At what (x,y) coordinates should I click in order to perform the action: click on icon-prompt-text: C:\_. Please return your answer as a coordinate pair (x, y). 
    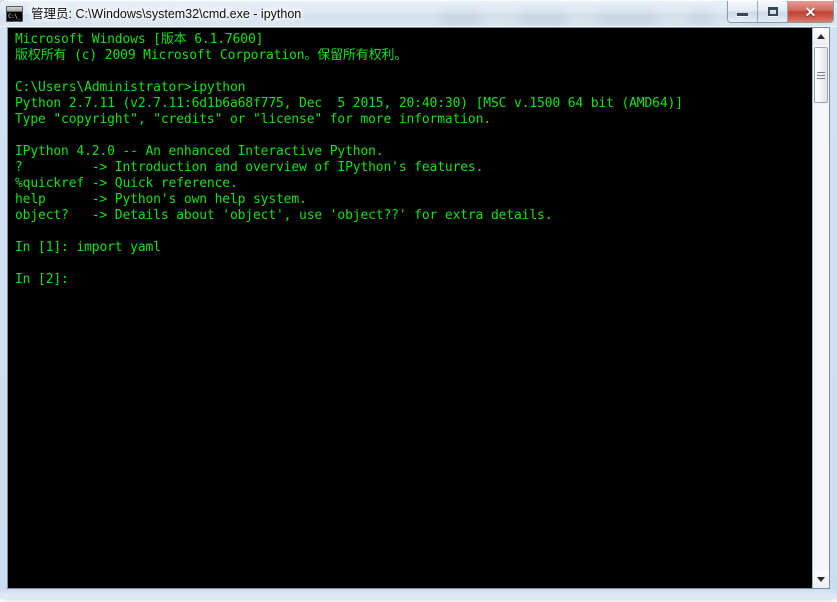
    Looking at the image, I should click on (14, 16).